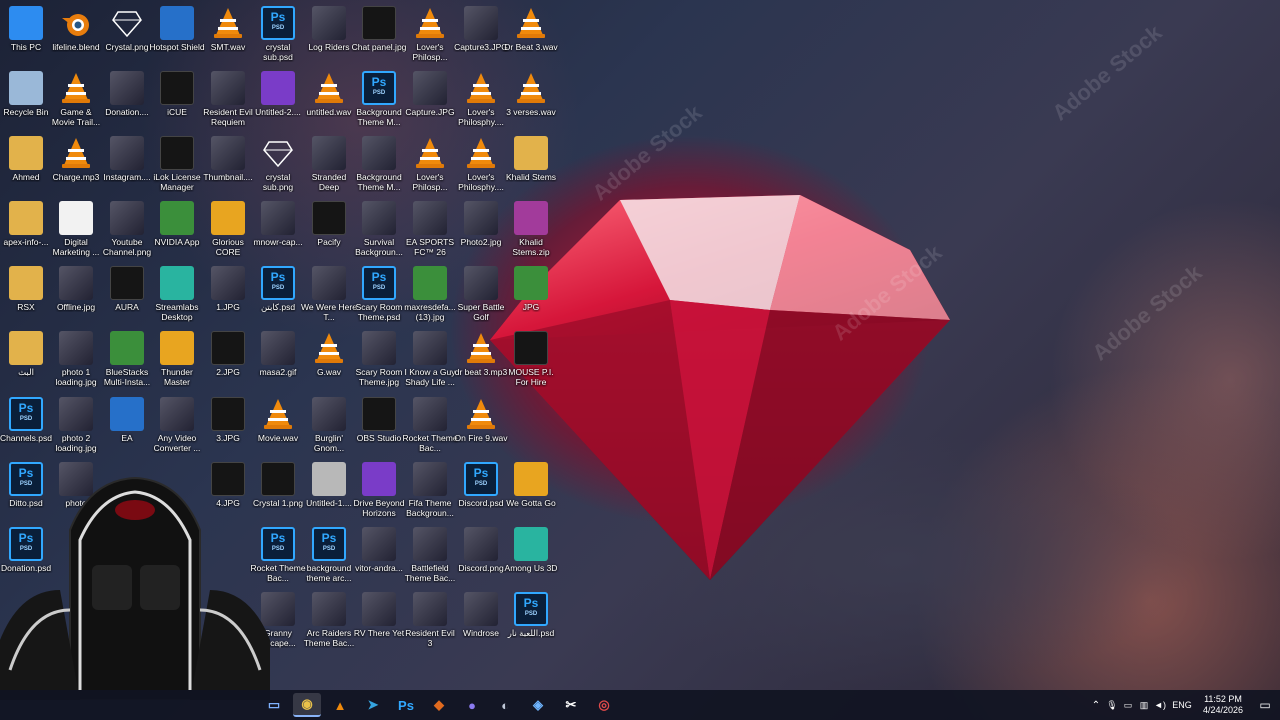 The image size is (1280, 720). Describe the element at coordinates (1223, 705) in the screenshot. I see `clock: 11:52 PM 4/24/2026` at that location.